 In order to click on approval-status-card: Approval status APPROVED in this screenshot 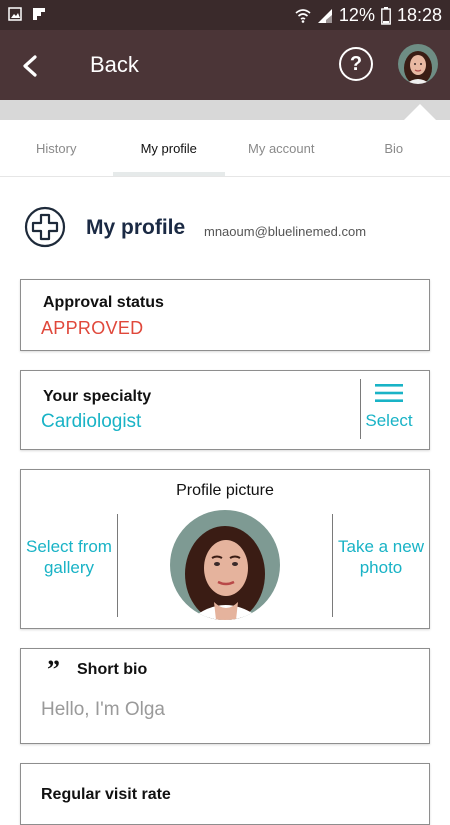, I will do `click(225, 315)`.